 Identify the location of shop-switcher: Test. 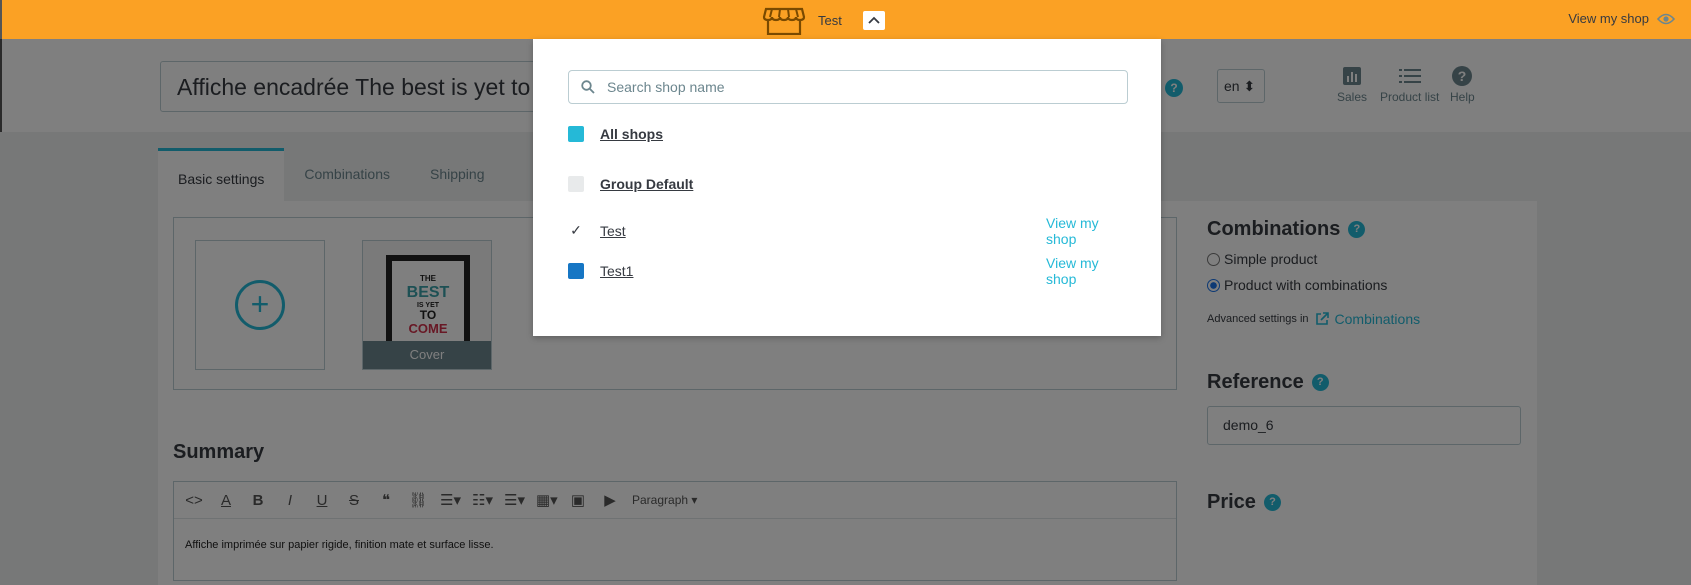
(823, 21).